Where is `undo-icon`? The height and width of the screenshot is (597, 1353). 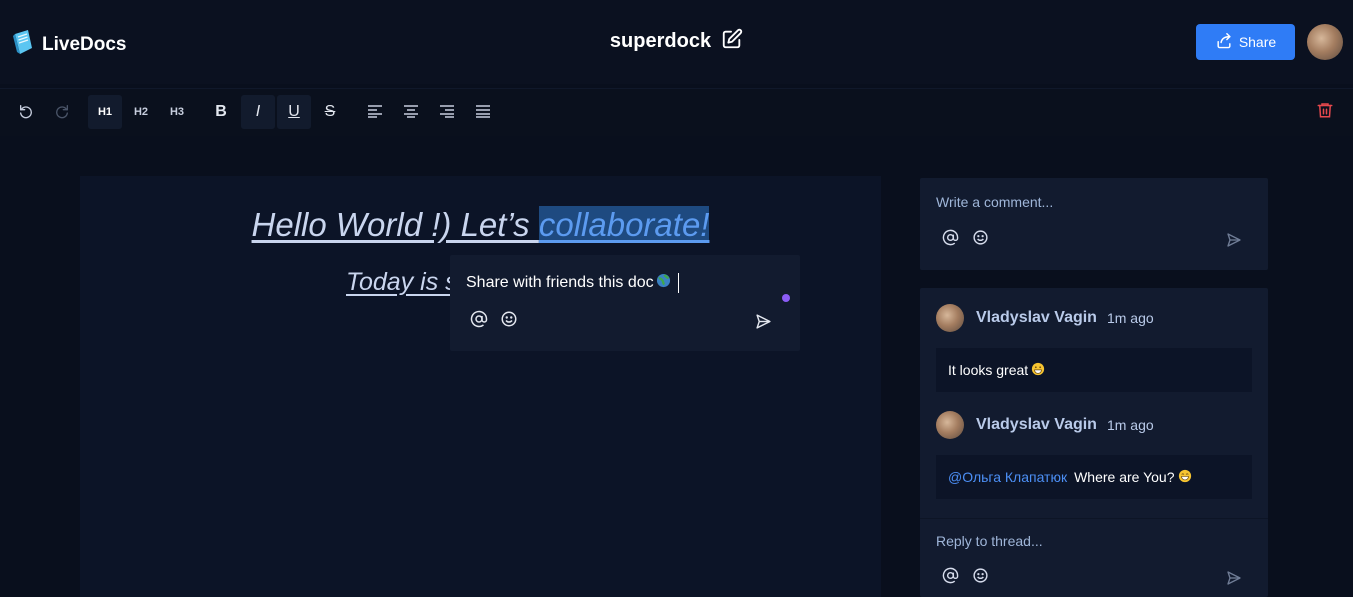 undo-icon is located at coordinates (26, 112).